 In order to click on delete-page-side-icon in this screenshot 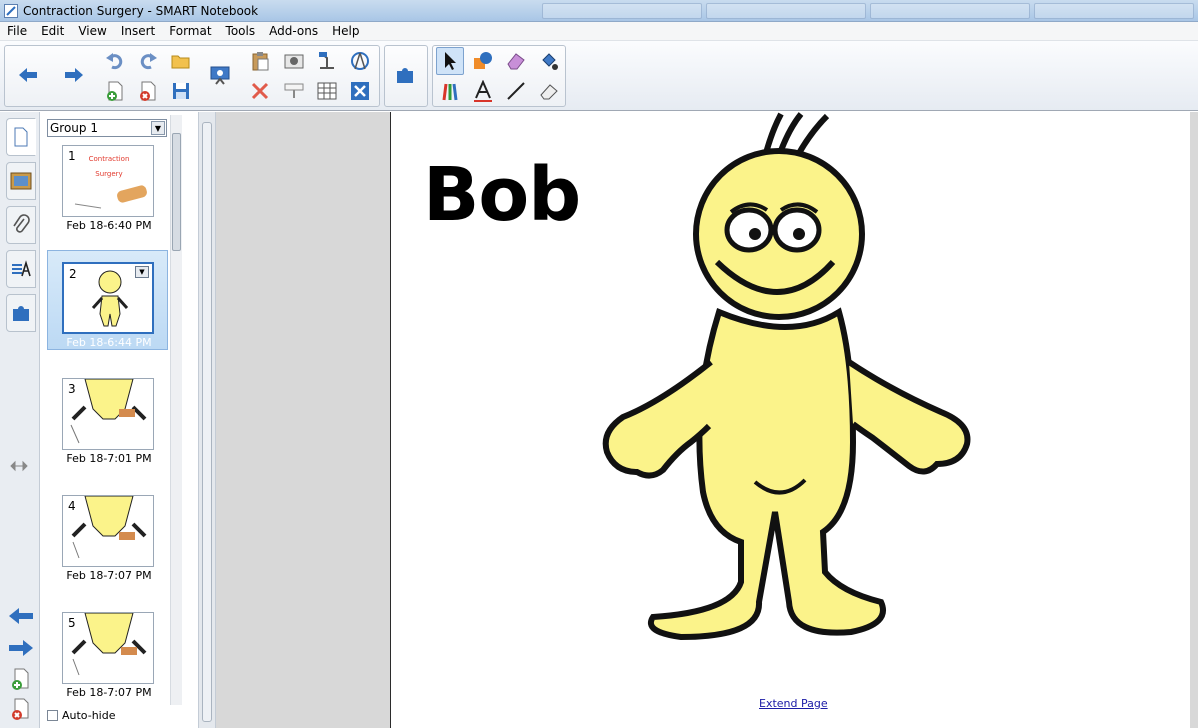, I will do `click(21, 711)`.